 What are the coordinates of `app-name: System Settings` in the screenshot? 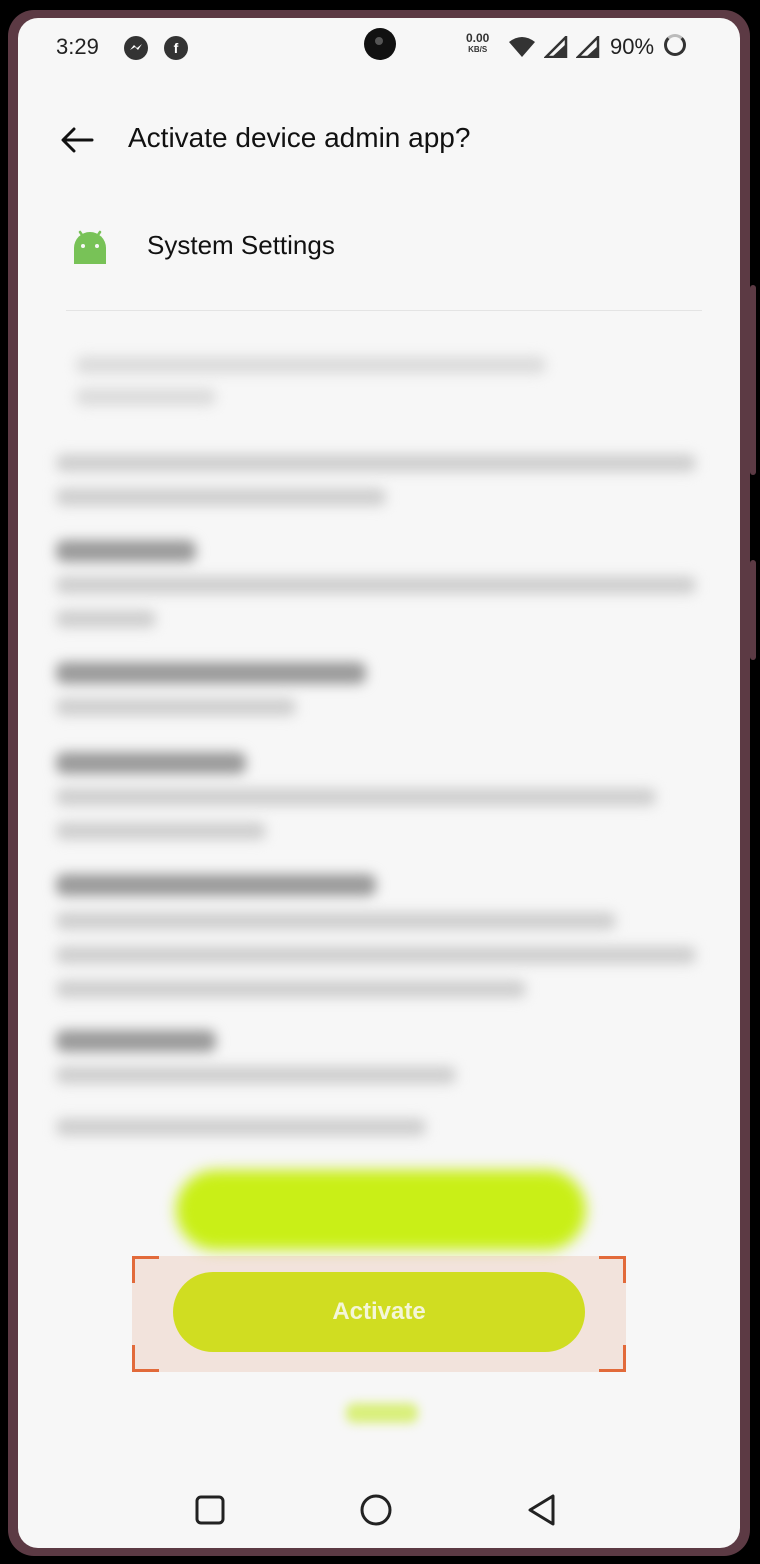 It's located at (241, 245).